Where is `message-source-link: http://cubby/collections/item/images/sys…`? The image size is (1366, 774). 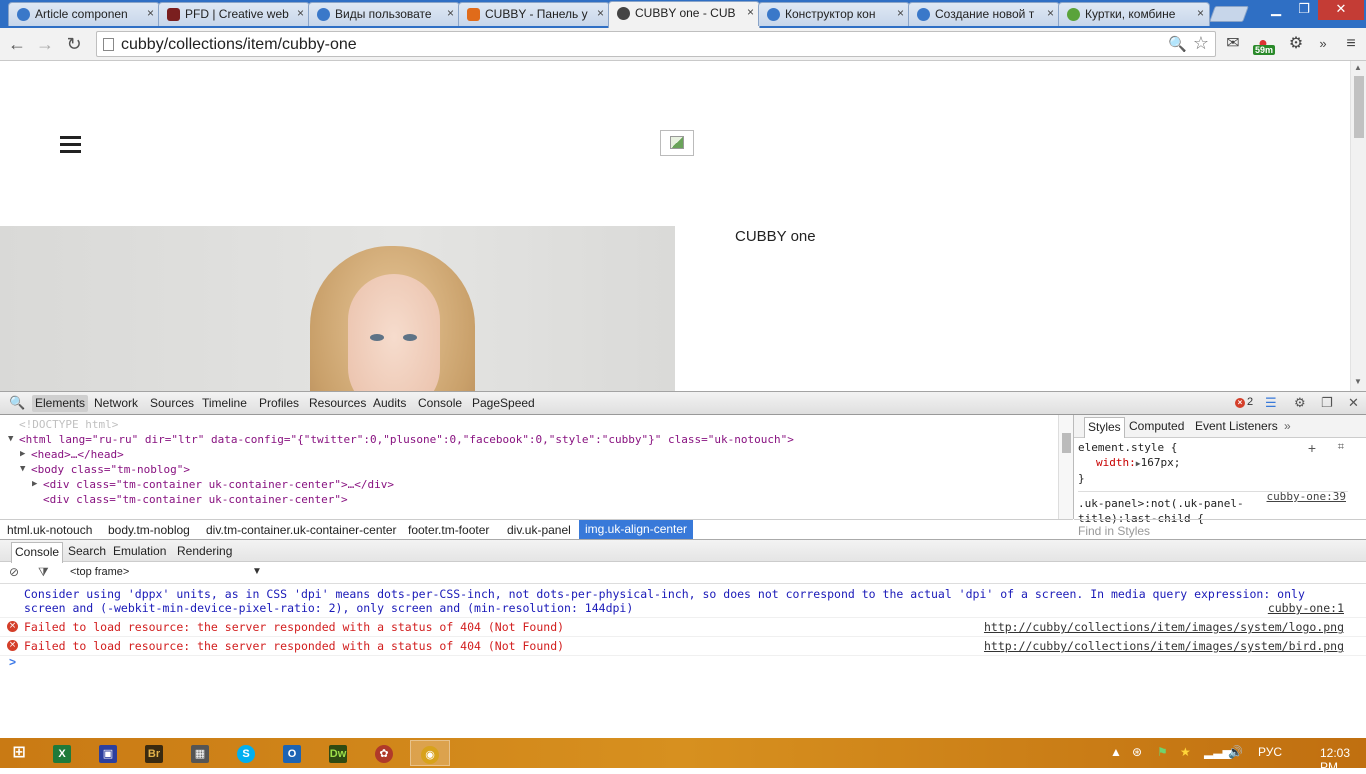 message-source-link: http://cubby/collections/item/images/sys… is located at coordinates (1164, 646).